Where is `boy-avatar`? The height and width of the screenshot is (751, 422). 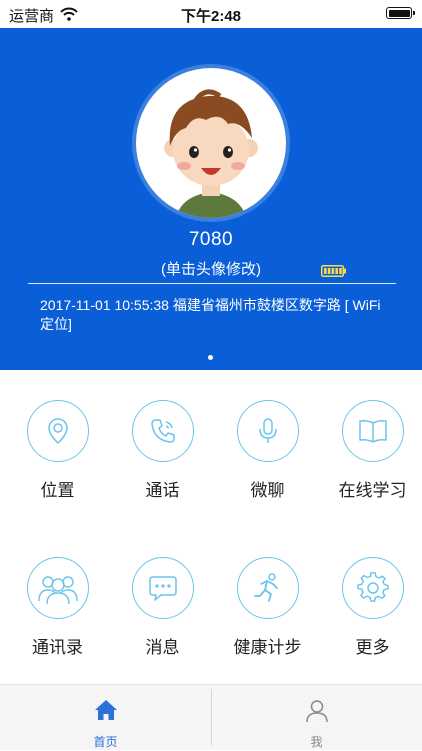
boy-avatar is located at coordinates (211, 153).